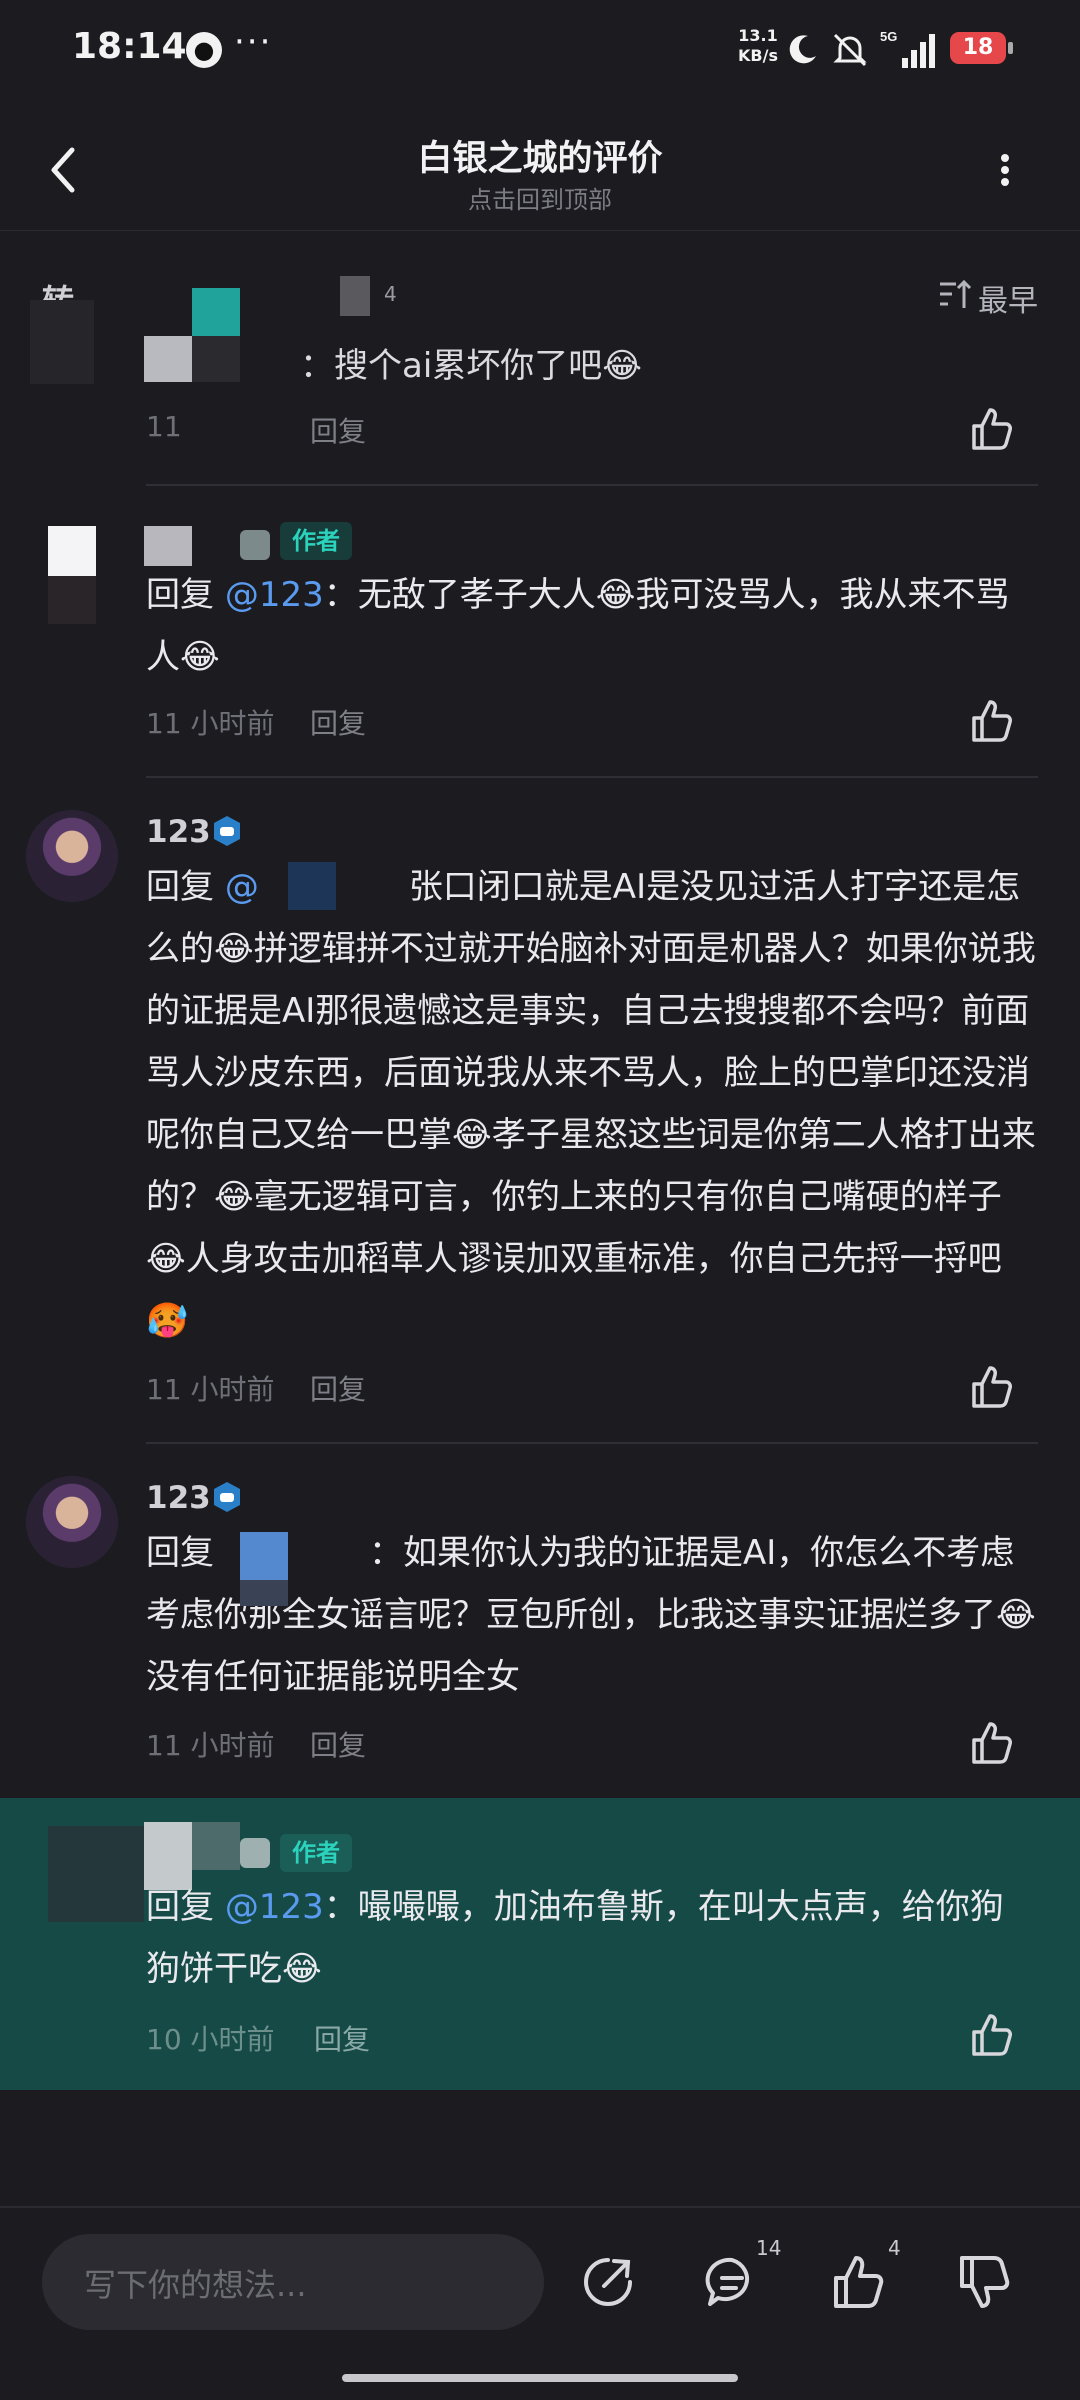  What do you see at coordinates (210, 1389) in the screenshot?
I see `comment-3-time: 11 小时前` at bounding box center [210, 1389].